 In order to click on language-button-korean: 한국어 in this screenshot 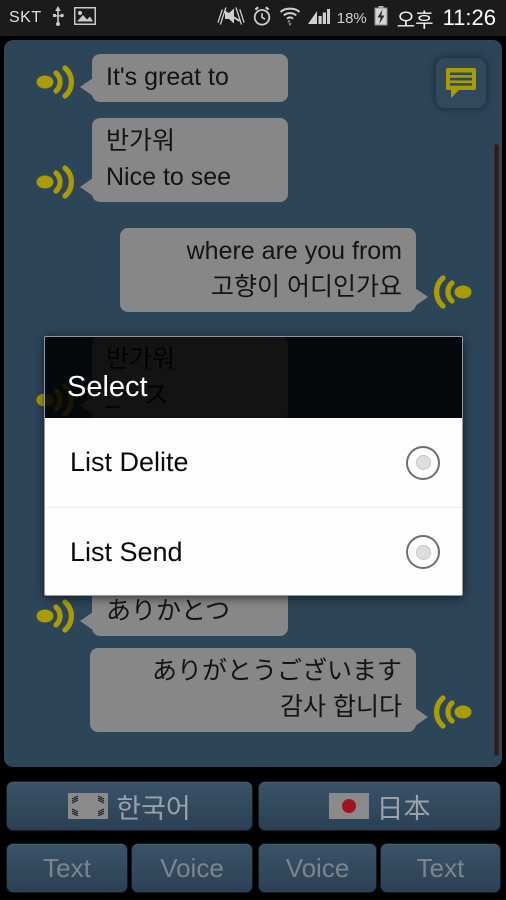, I will do `click(129, 806)`.